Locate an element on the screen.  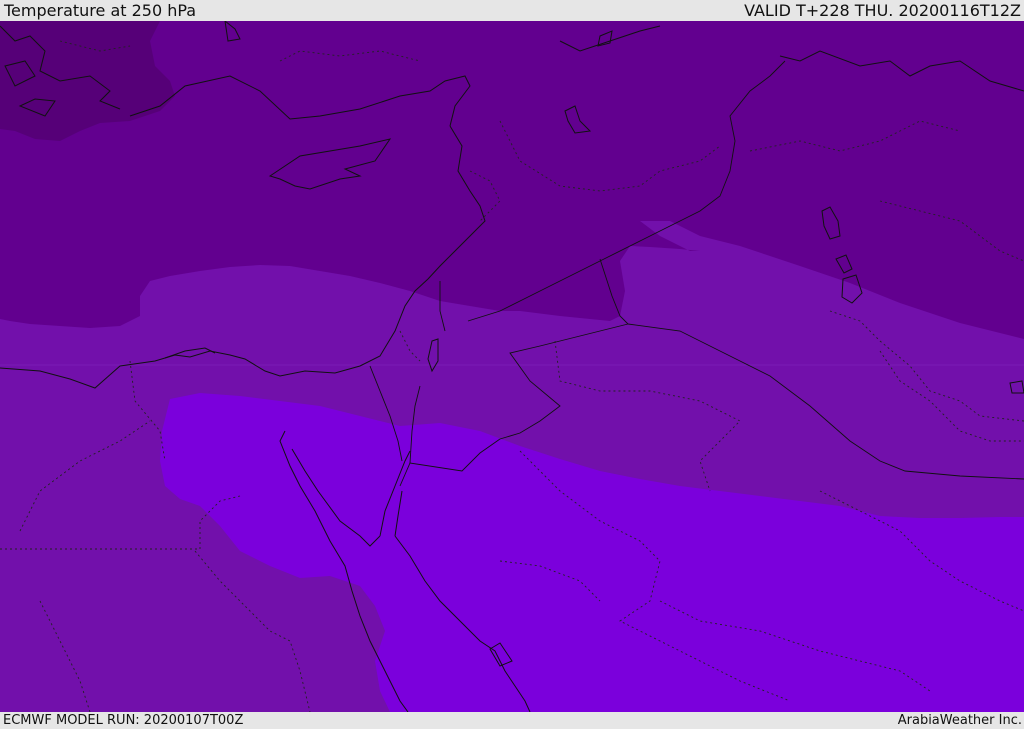
map-title: Temperature at 250 hPa is located at coordinates (100, 10).